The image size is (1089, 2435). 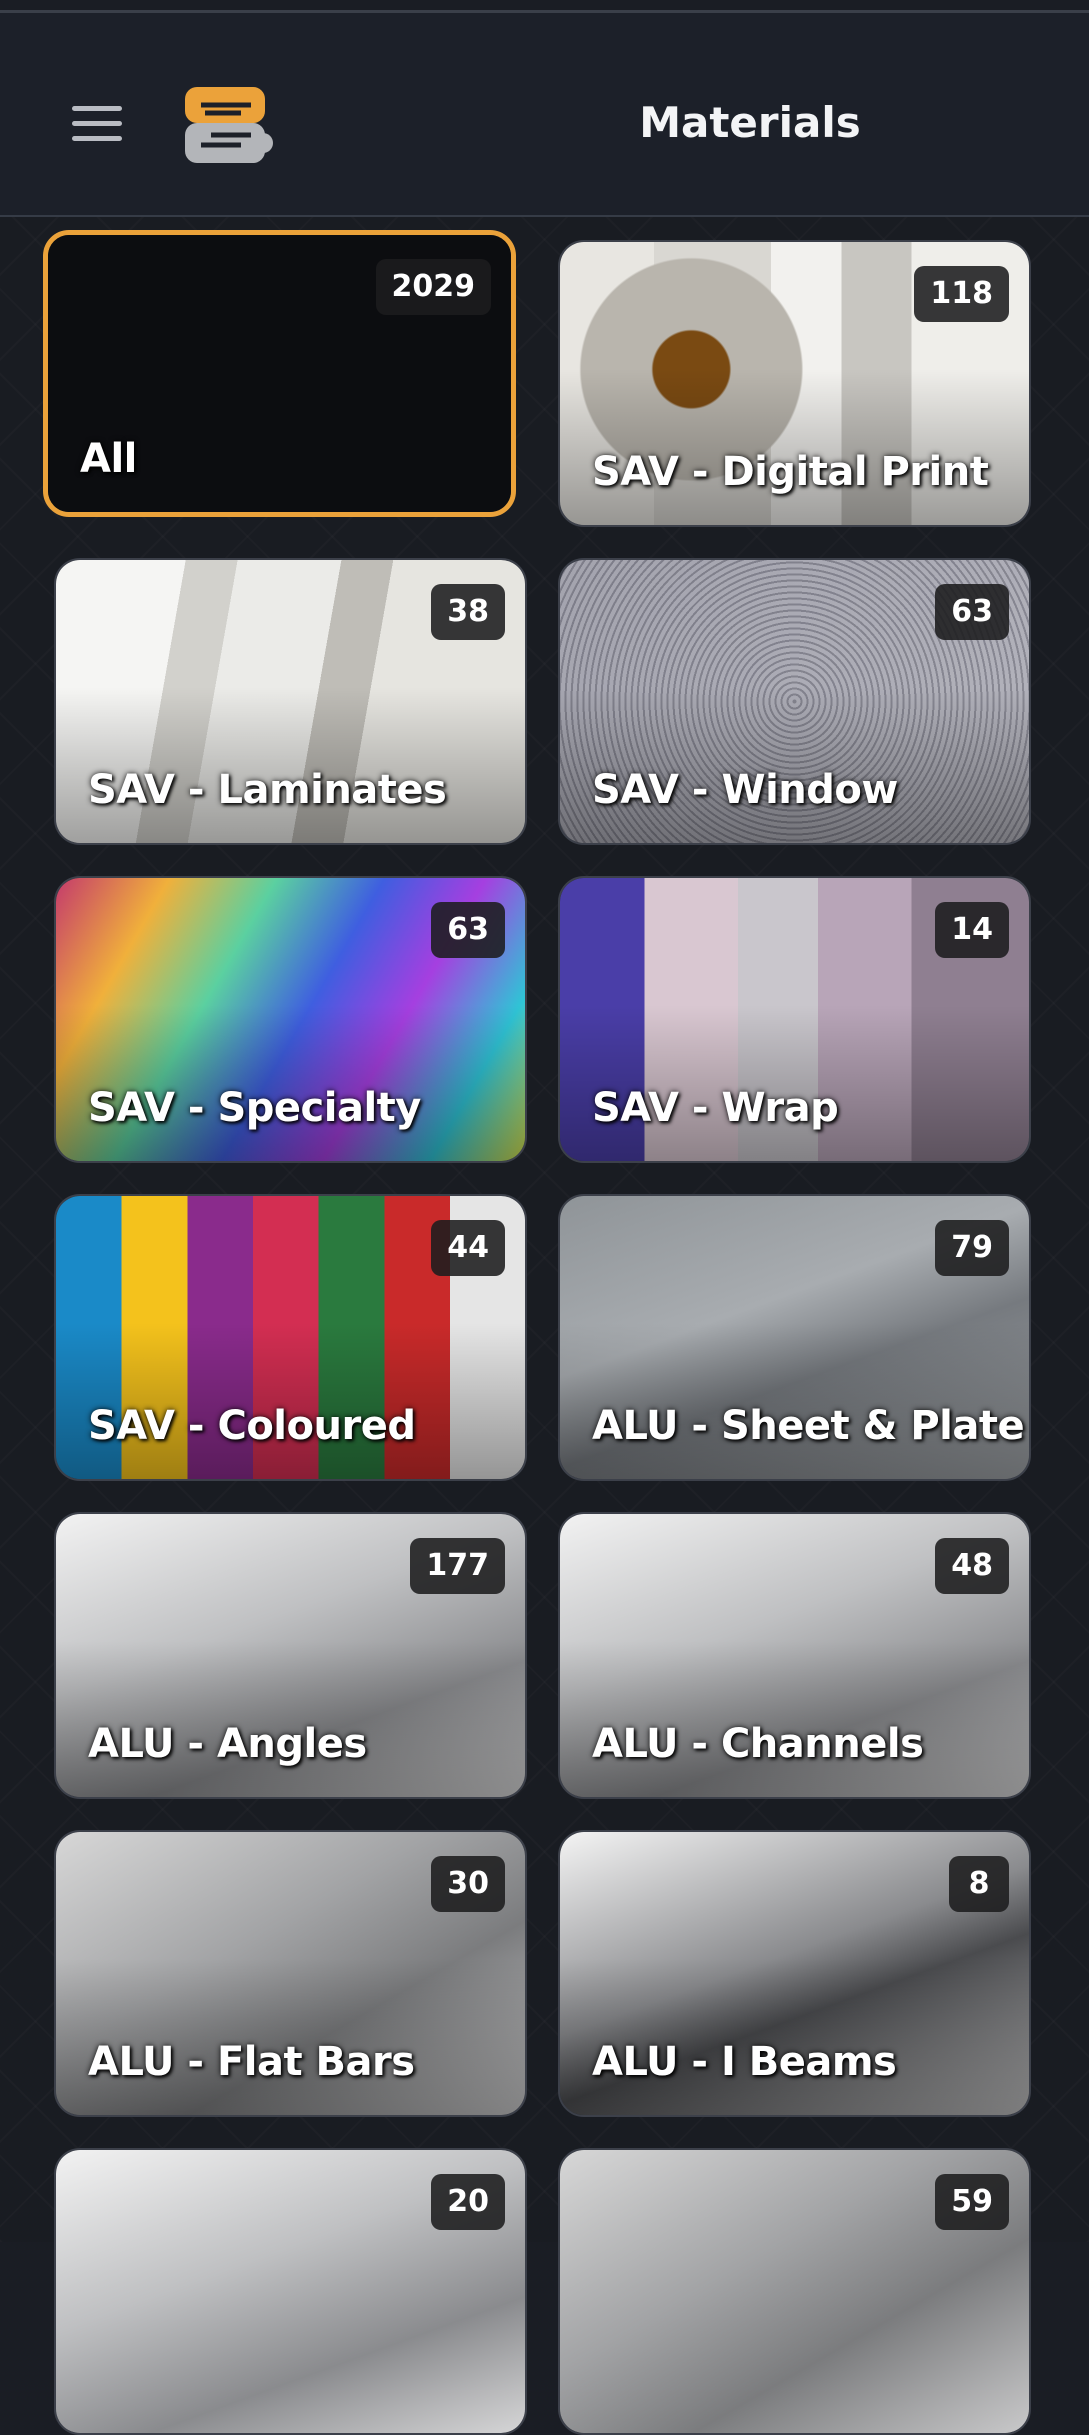 I want to click on count-badge: 20, so click(x=468, y=2202).